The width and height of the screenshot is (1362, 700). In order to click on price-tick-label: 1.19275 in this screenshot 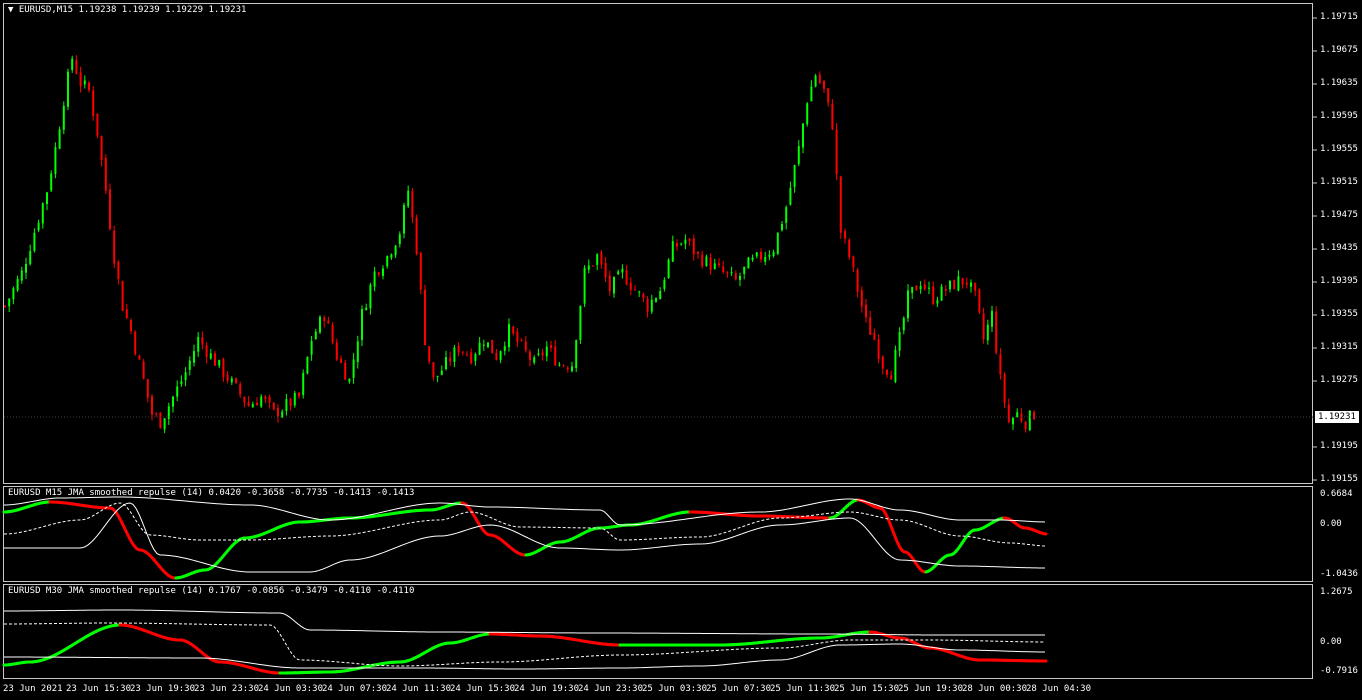, I will do `click(1339, 380)`.